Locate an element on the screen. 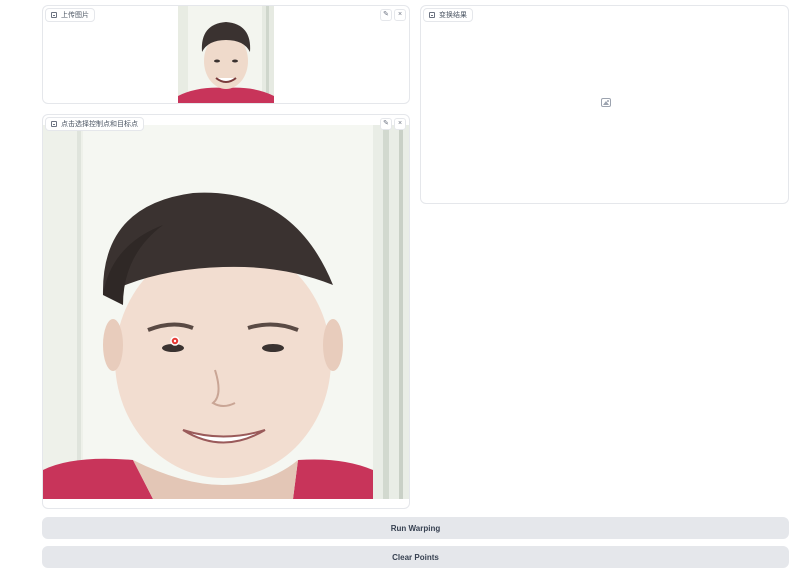 The image size is (800, 579). image-placeholder-icon is located at coordinates (606, 102).